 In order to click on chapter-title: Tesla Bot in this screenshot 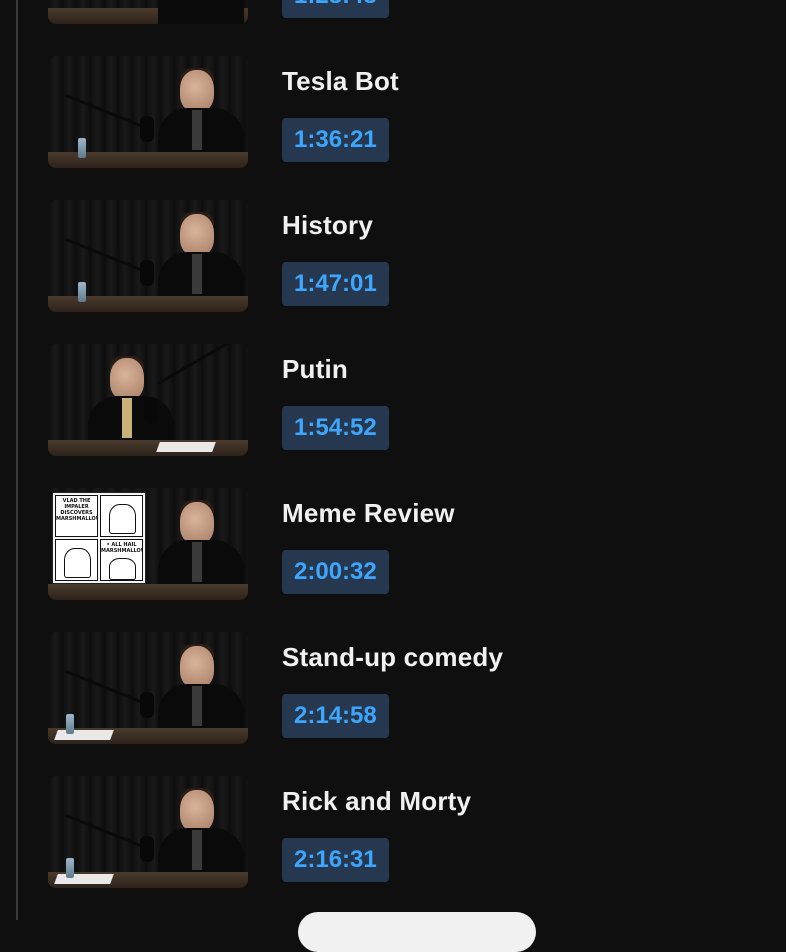, I will do `click(340, 81)`.